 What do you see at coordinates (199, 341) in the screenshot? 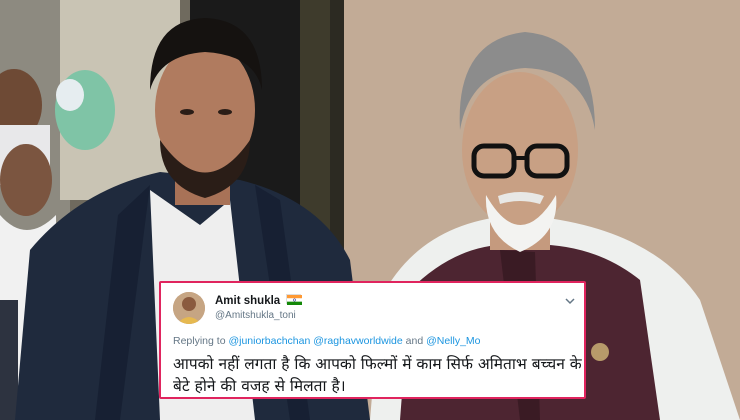
I see `replying-to-label: Replying to` at bounding box center [199, 341].